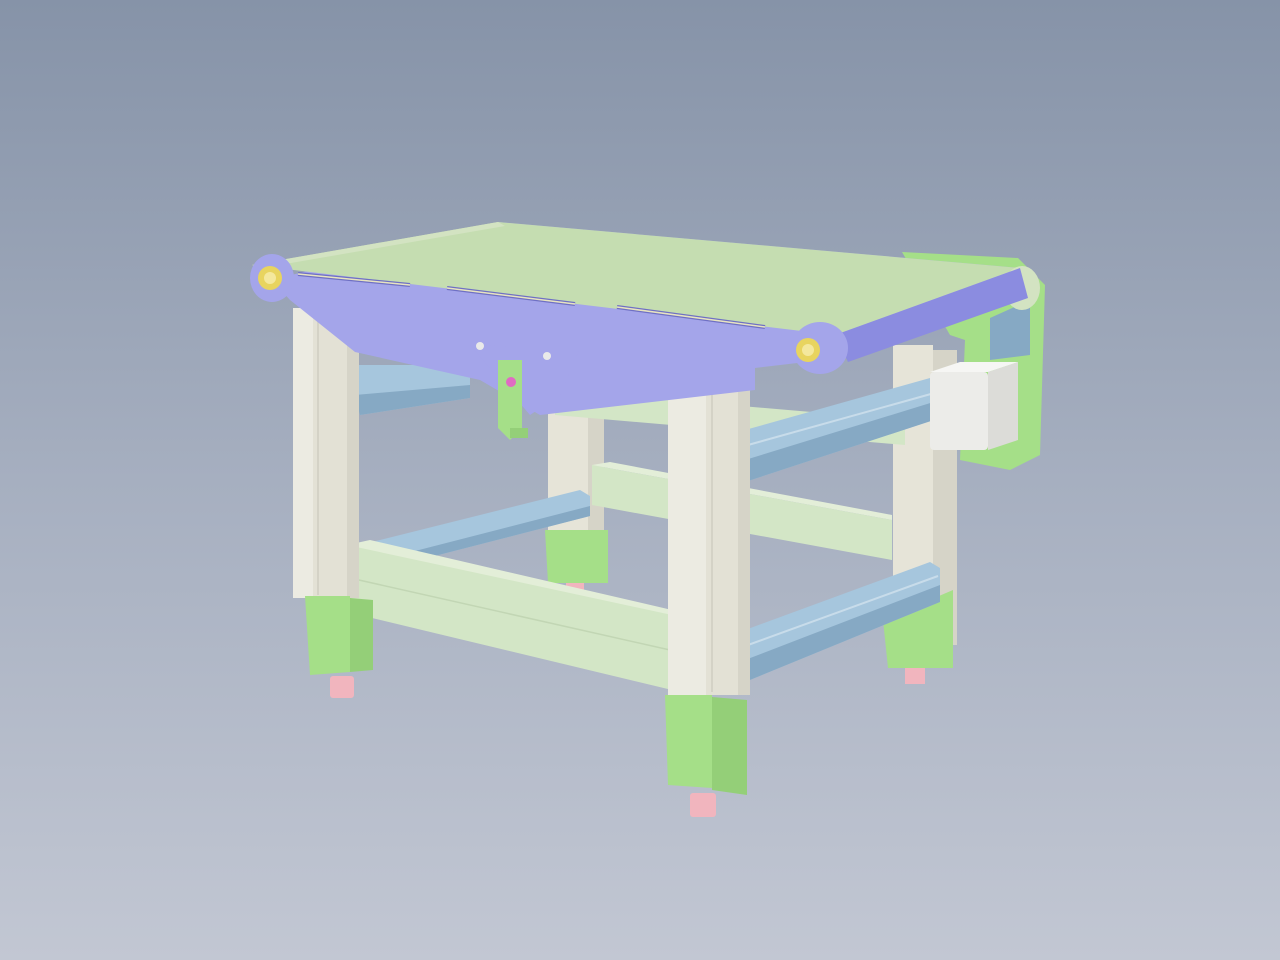  What do you see at coordinates (707, 588) in the screenshot?
I see `front-right-leg` at bounding box center [707, 588].